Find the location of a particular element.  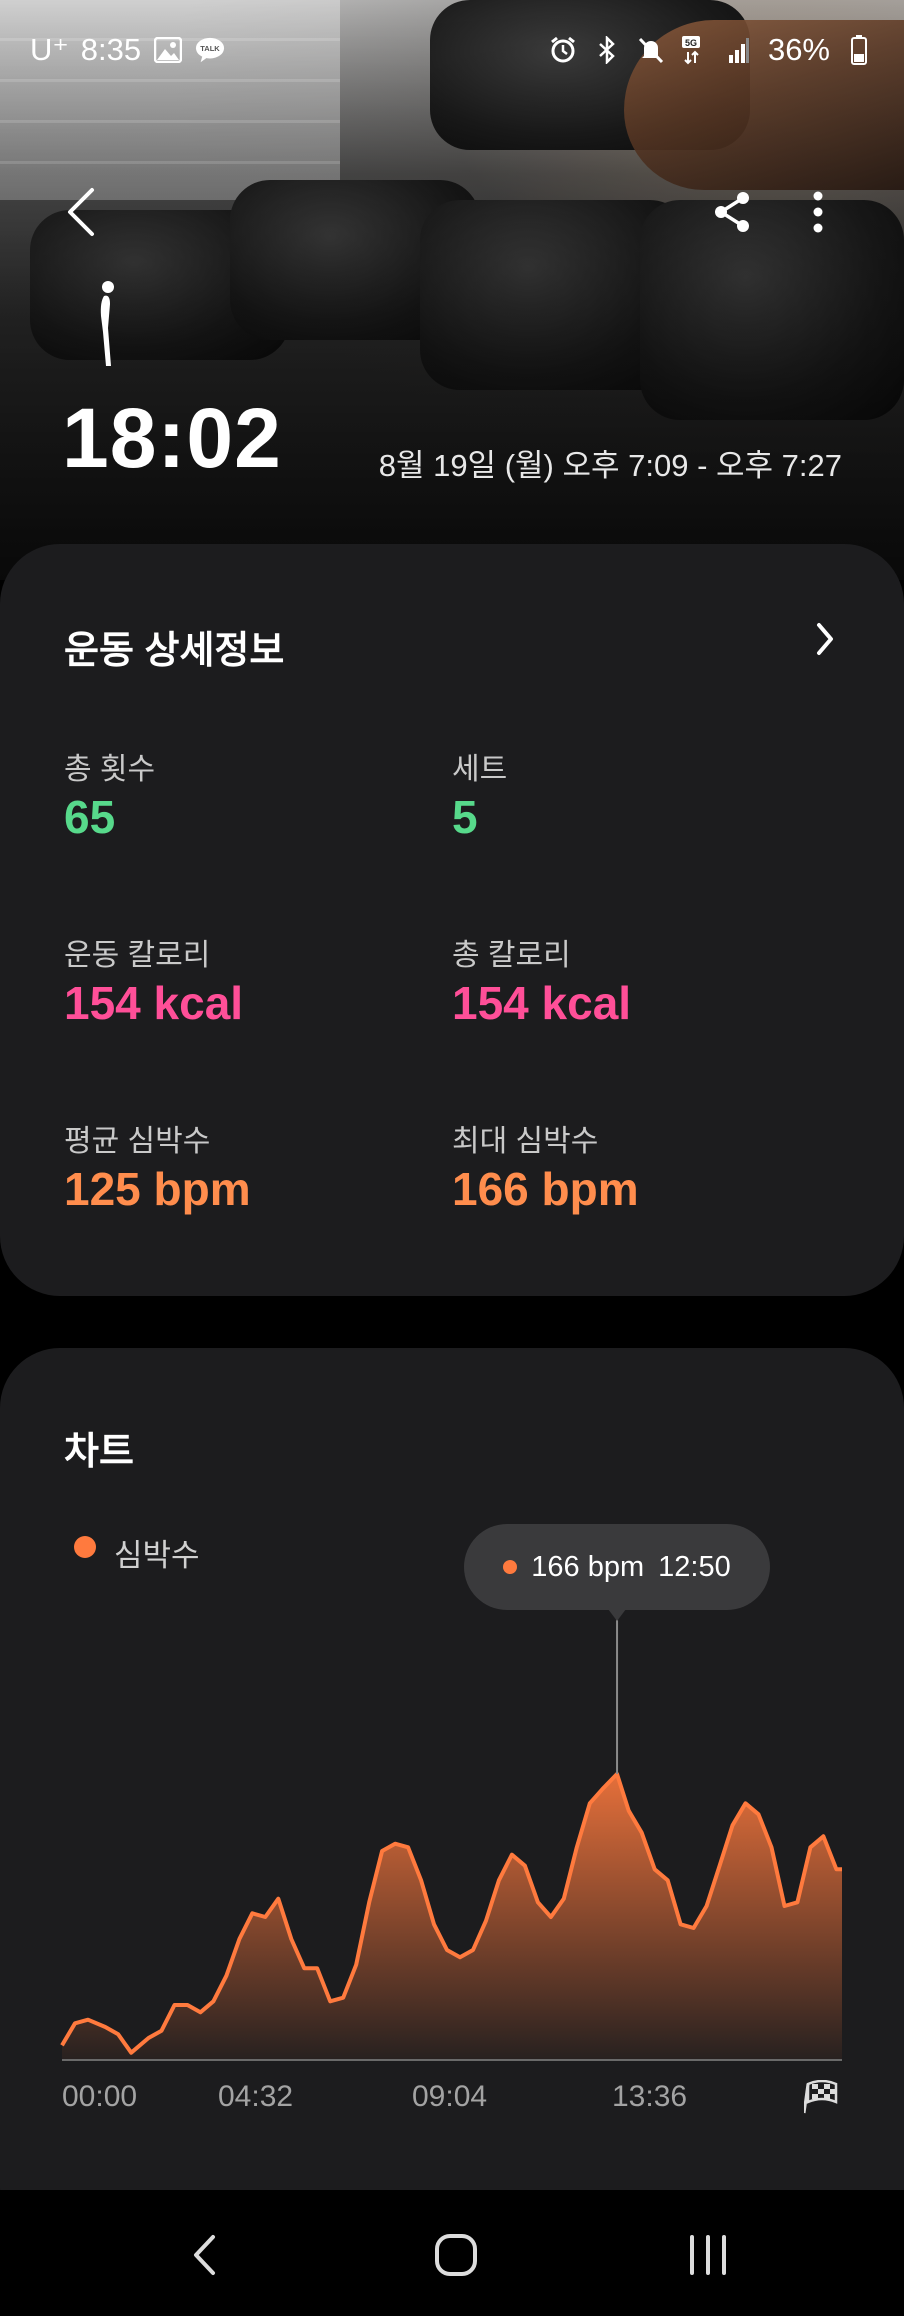

heart-rate-area is located at coordinates (452, 1917).